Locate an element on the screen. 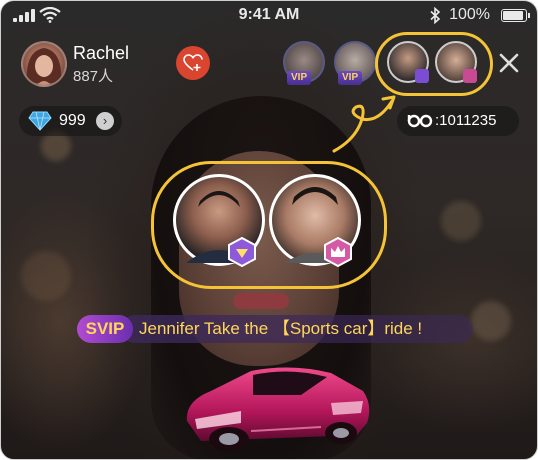  host-avatar is located at coordinates (44, 64).